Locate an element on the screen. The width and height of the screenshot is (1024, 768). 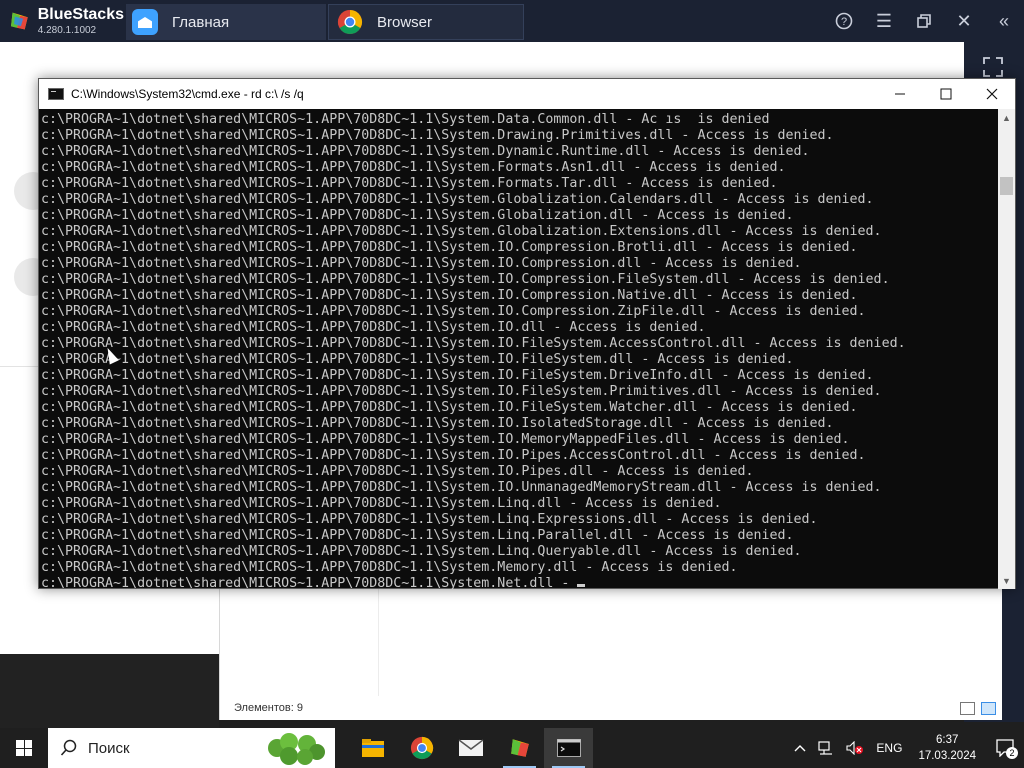
app-version: 4.280.1.1002 is located at coordinates (67, 30).